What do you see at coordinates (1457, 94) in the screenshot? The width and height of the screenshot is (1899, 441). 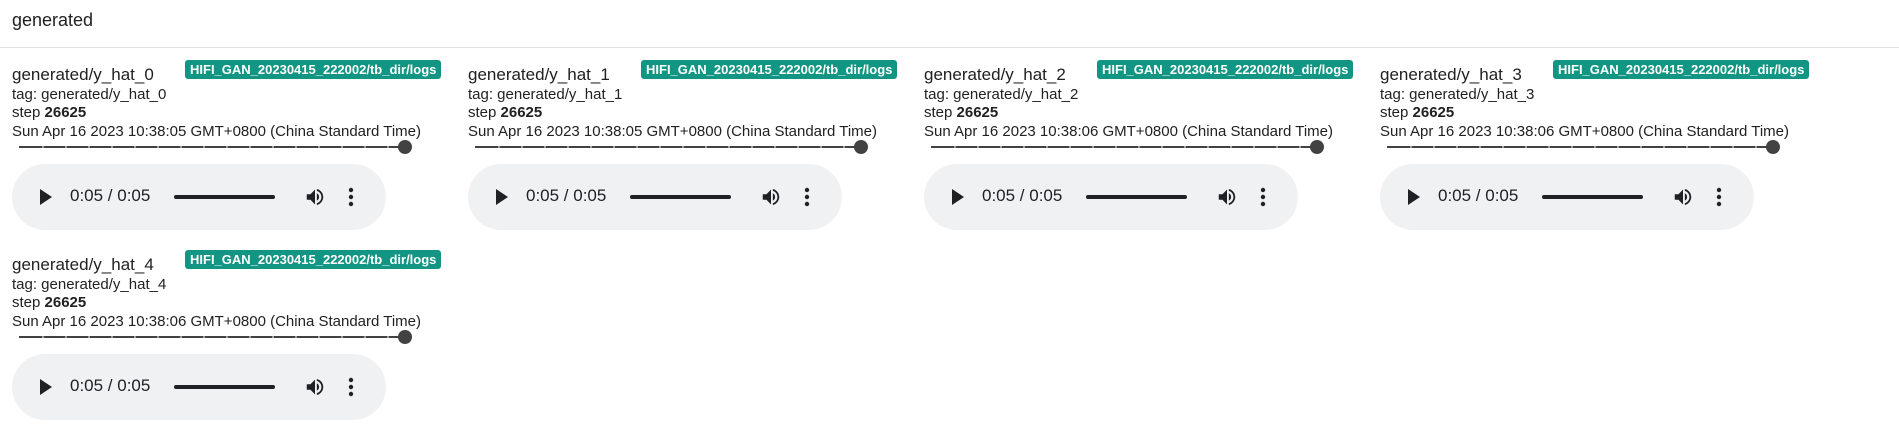 I see `tag-label: tag: generated/y_hat_3` at bounding box center [1457, 94].